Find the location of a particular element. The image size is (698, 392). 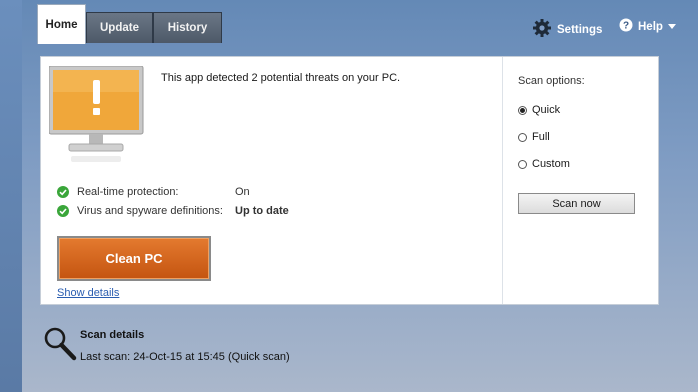

warning-monitor-icon is located at coordinates (96, 117).